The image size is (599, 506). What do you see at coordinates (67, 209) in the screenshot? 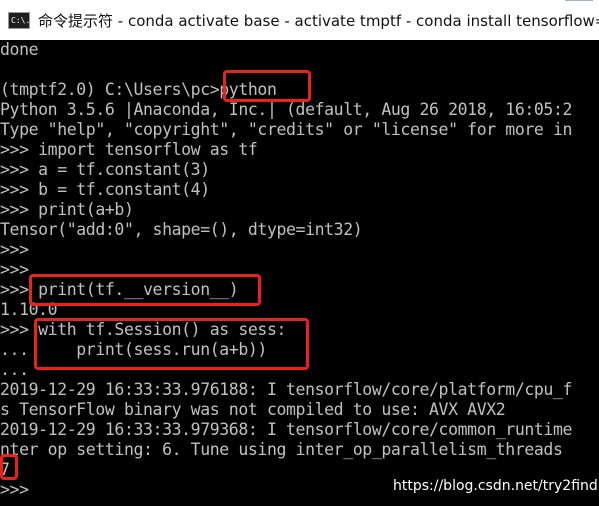
I see `console-line: >>> print(a+b)` at bounding box center [67, 209].